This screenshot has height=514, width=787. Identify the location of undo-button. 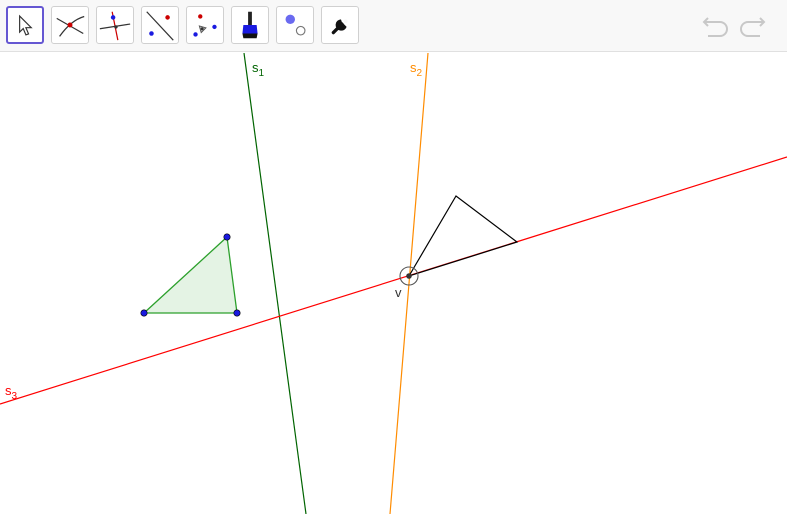
(716, 26).